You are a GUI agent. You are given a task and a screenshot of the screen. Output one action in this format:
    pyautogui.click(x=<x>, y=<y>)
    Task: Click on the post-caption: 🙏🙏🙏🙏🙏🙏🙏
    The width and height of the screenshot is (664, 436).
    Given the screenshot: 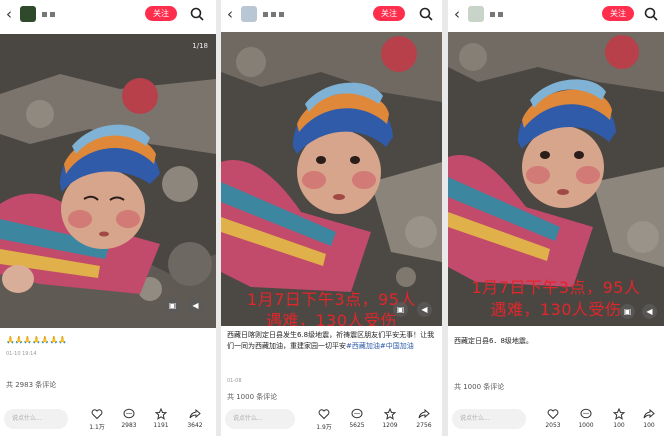 What is the action you would take?
    pyautogui.click(x=37, y=340)
    